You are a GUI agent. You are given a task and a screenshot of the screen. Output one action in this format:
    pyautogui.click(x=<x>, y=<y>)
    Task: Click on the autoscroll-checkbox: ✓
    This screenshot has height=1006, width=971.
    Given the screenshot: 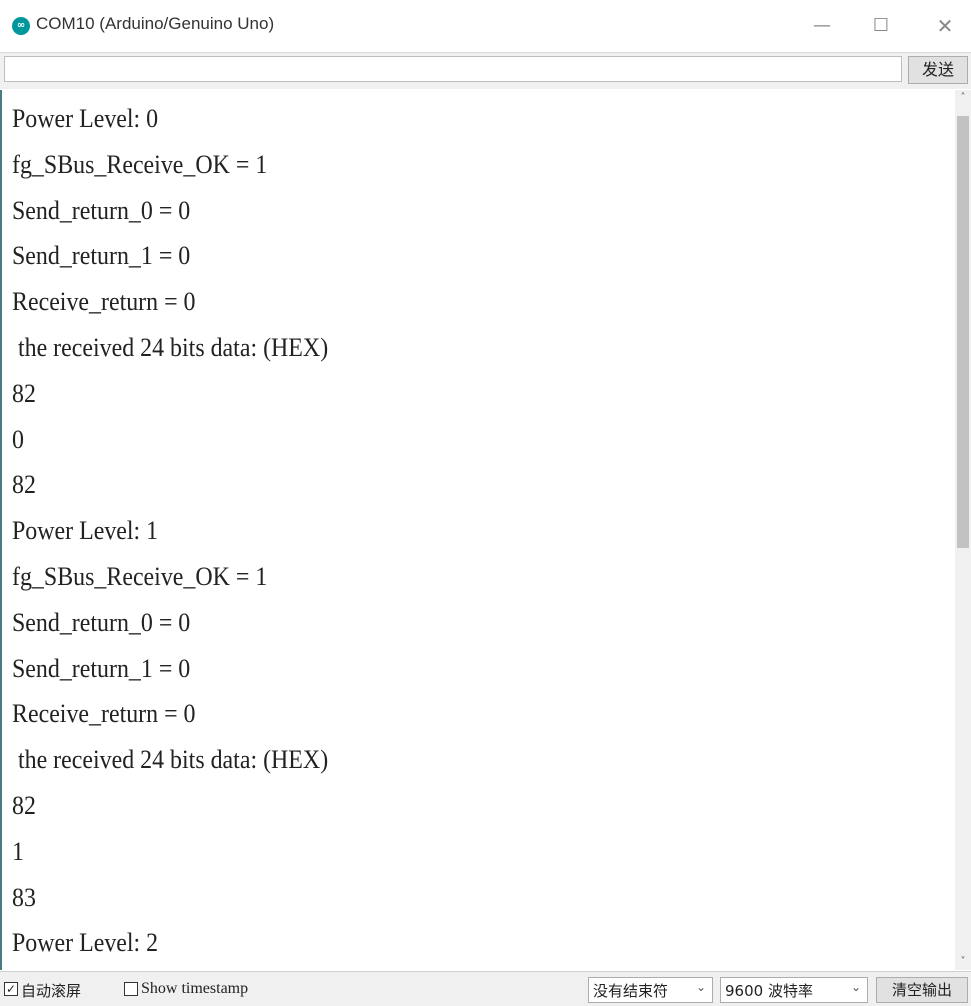 What is the action you would take?
    pyautogui.click(x=11, y=989)
    